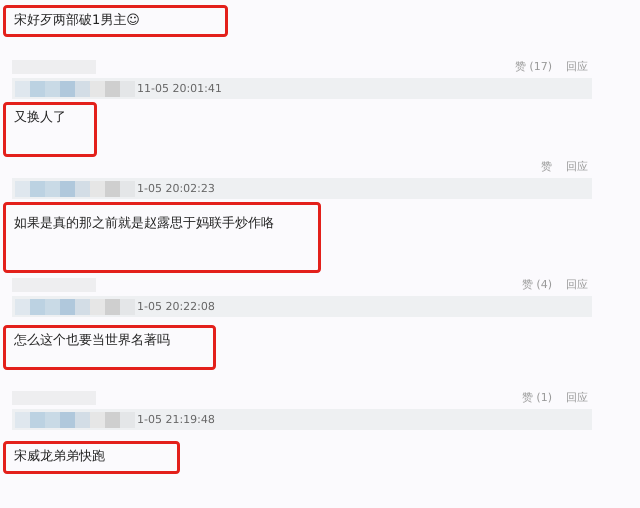 The image size is (640, 508). Describe the element at coordinates (533, 66) in the screenshot. I see `like-link: 赞 (17)` at that location.